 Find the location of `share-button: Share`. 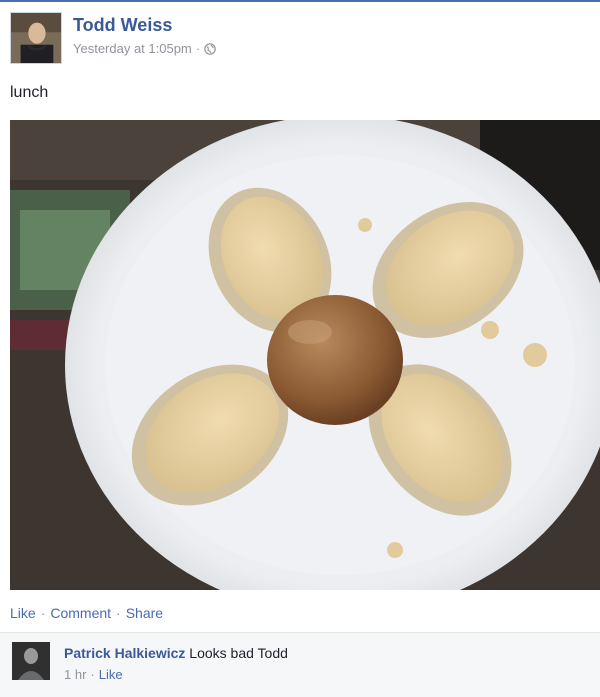

share-button: Share is located at coordinates (144, 613).